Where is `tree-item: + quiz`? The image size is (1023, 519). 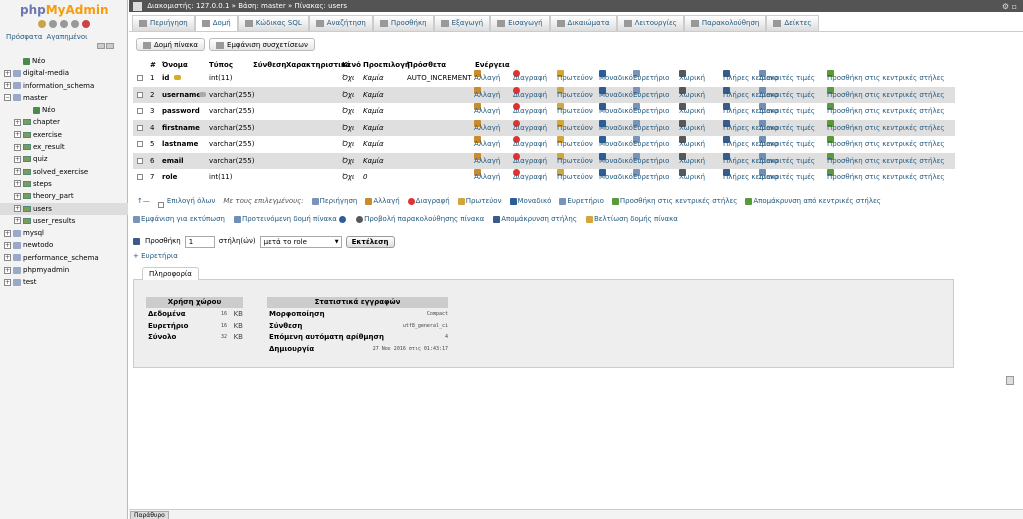 tree-item: + quiz is located at coordinates (64, 159).